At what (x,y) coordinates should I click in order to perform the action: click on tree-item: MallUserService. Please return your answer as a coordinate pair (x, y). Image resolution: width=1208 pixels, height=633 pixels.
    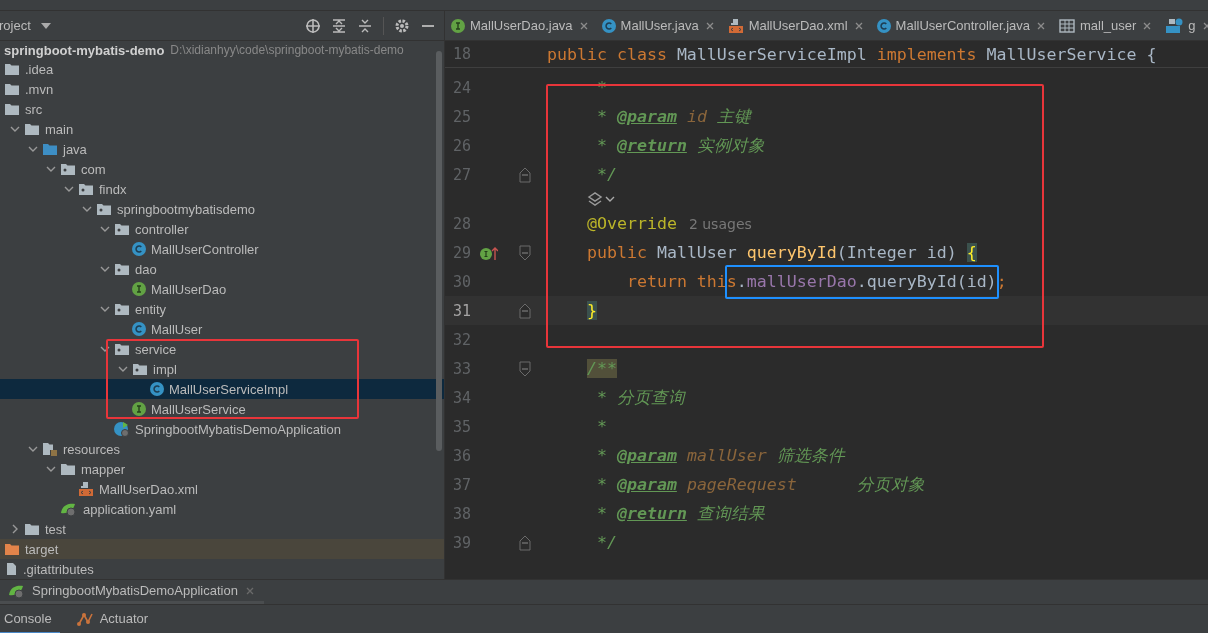
    Looking at the image, I should click on (189, 409).